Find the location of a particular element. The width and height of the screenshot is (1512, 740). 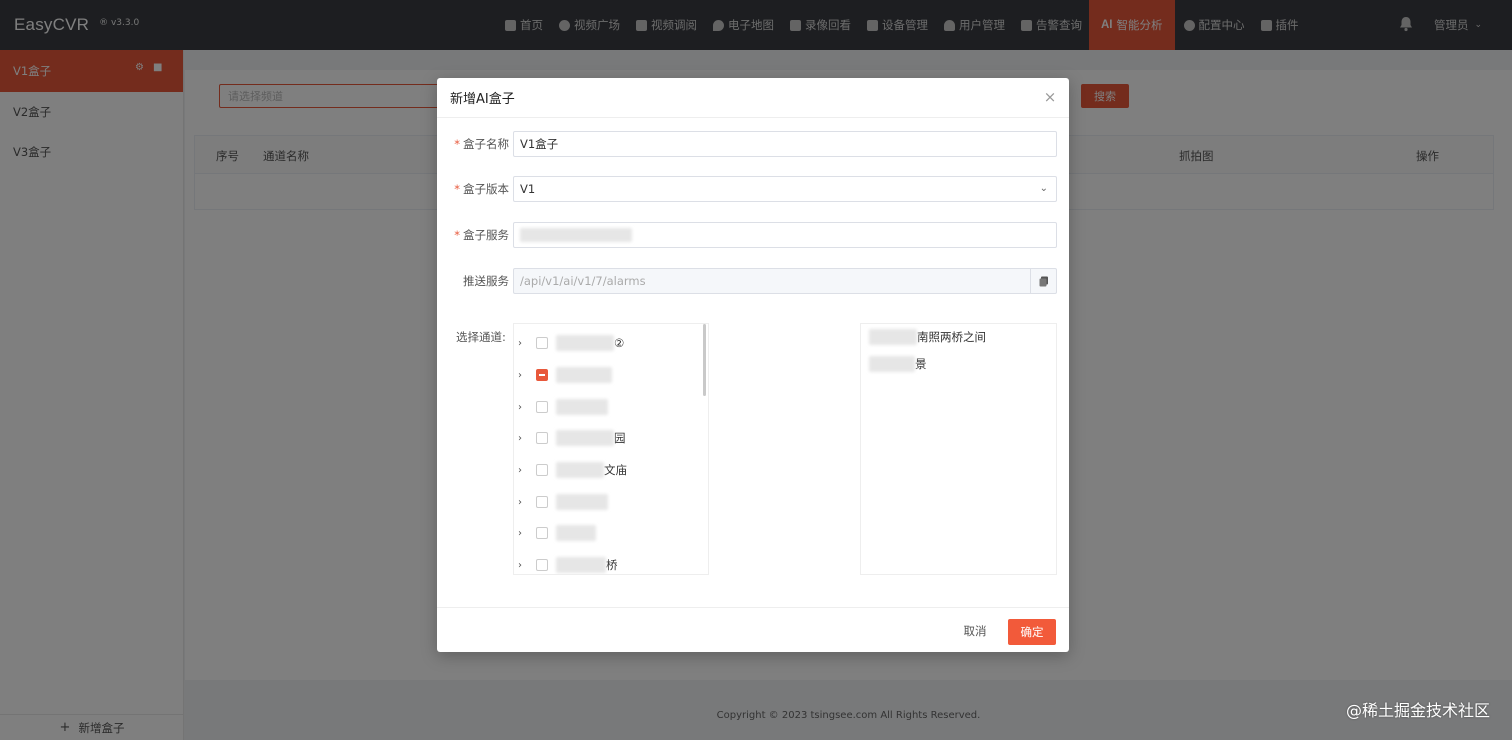

push-service-row: 推送服务 /api/v1/ai/v1/7/alarms is located at coordinates (753, 281).